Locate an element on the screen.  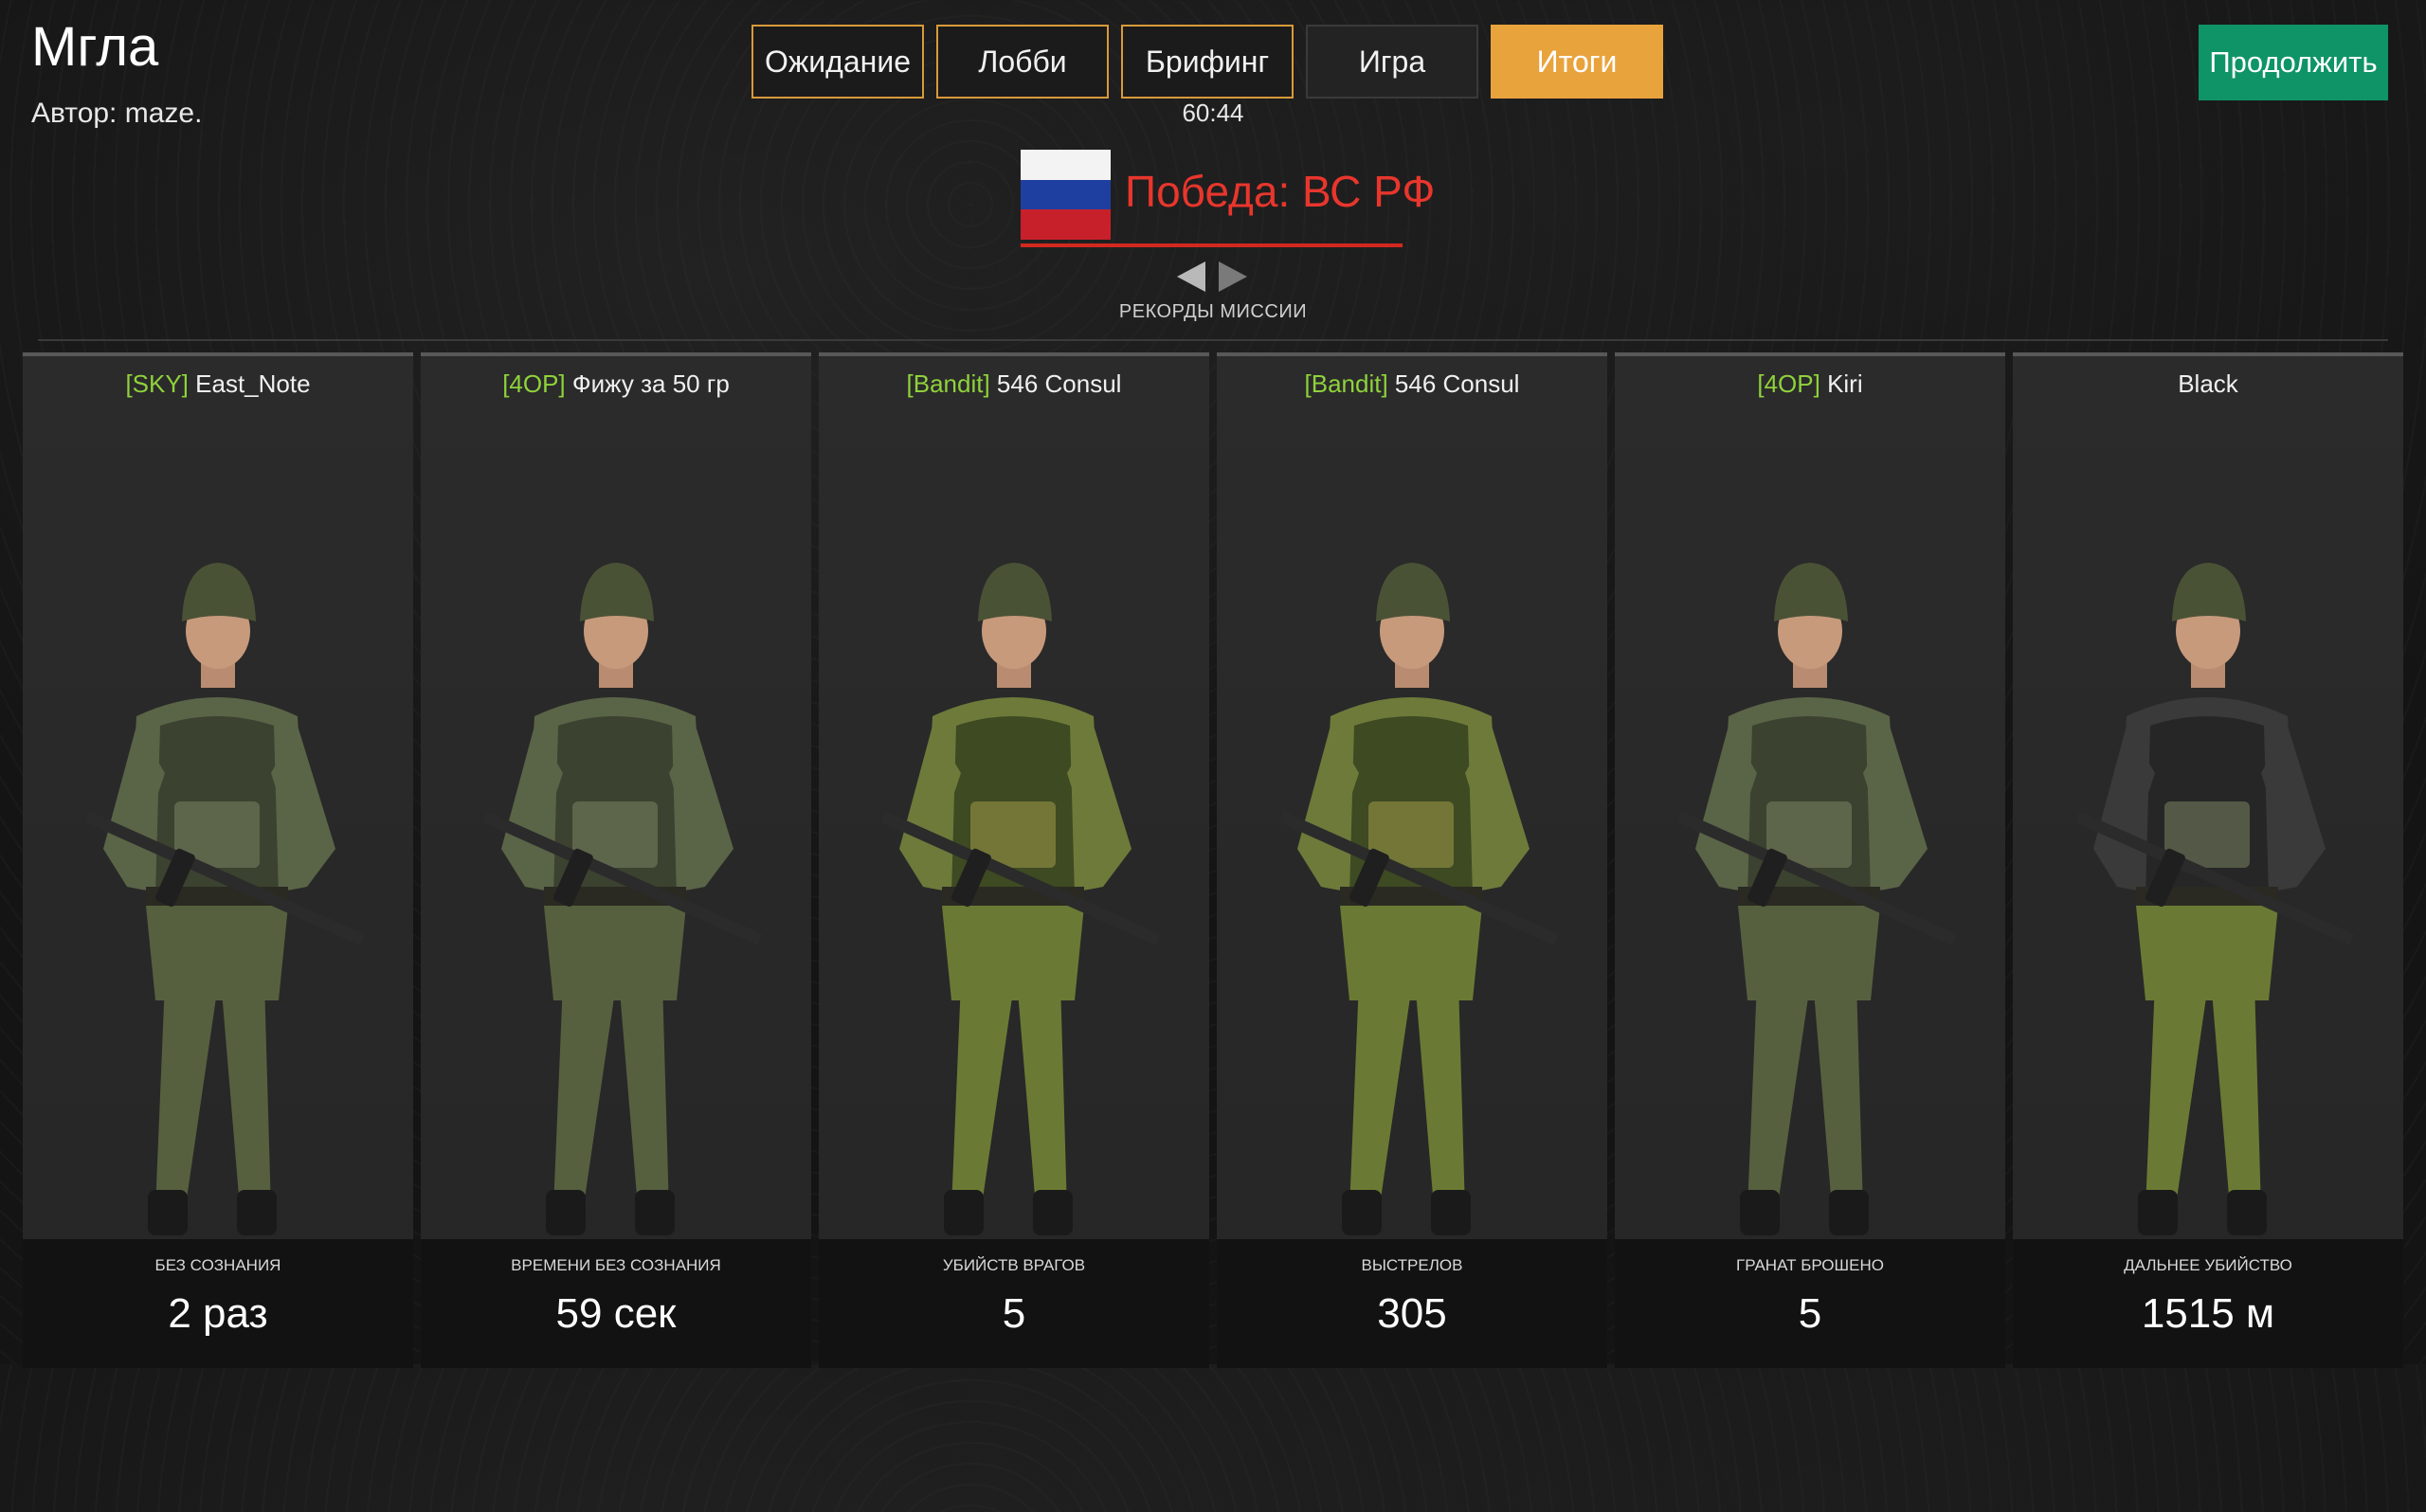
tab-waiting: Ожидание is located at coordinates (837, 62).